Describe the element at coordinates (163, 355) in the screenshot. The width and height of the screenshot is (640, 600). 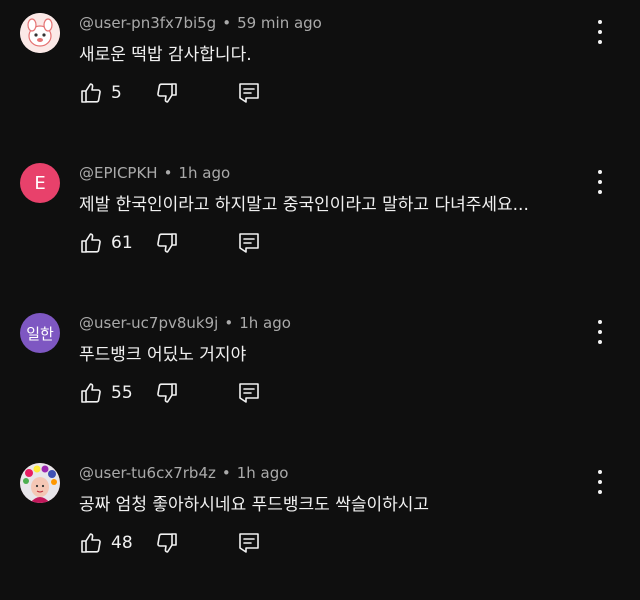
I see `comment-text: 푸드뱅크 어딨노 거지야` at that location.